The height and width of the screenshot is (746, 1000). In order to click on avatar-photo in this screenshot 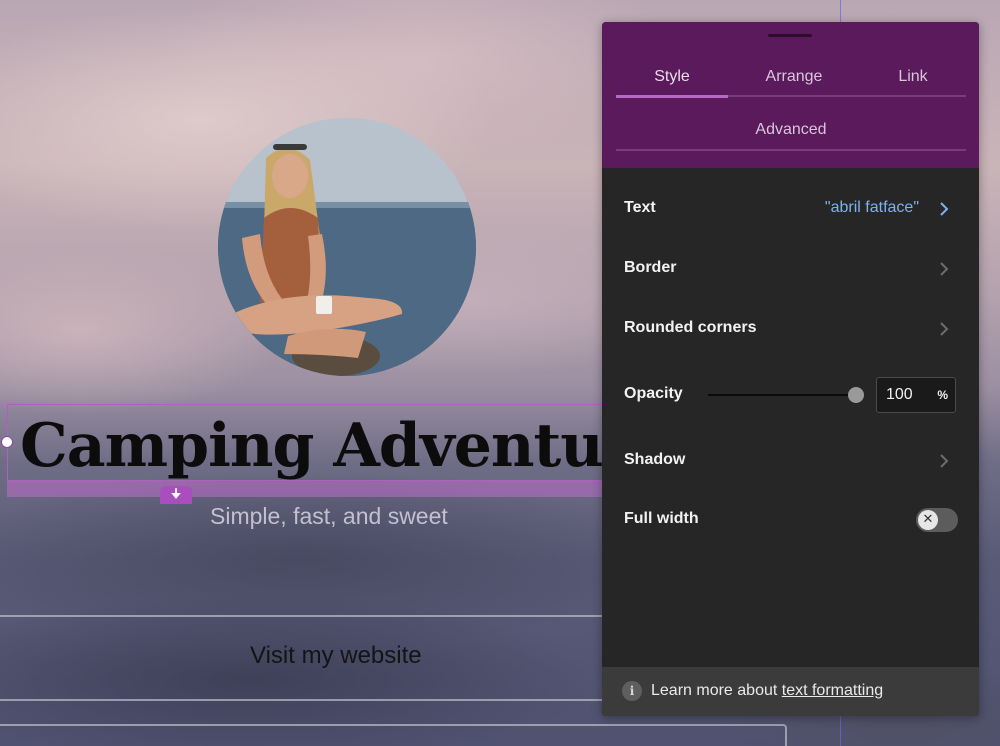, I will do `click(347, 247)`.